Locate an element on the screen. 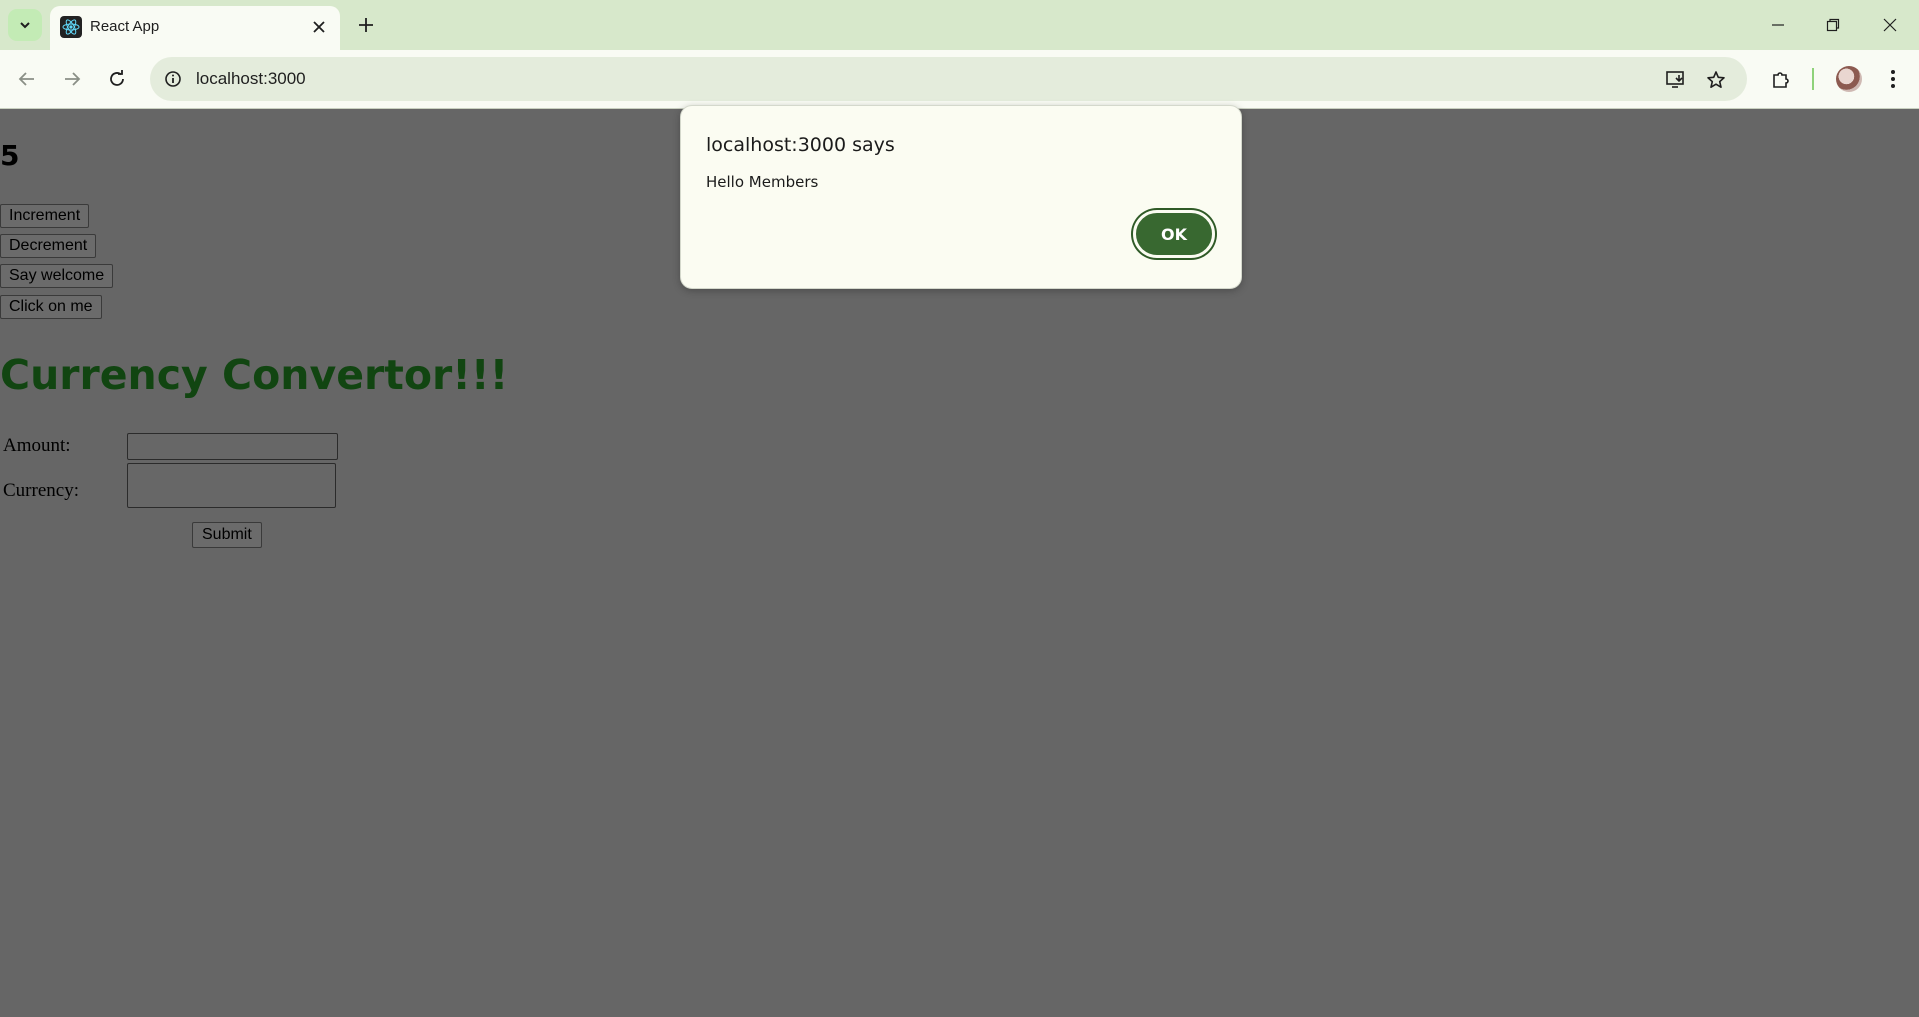 This screenshot has width=1919, height=1017. plus-icon is located at coordinates (366, 25).